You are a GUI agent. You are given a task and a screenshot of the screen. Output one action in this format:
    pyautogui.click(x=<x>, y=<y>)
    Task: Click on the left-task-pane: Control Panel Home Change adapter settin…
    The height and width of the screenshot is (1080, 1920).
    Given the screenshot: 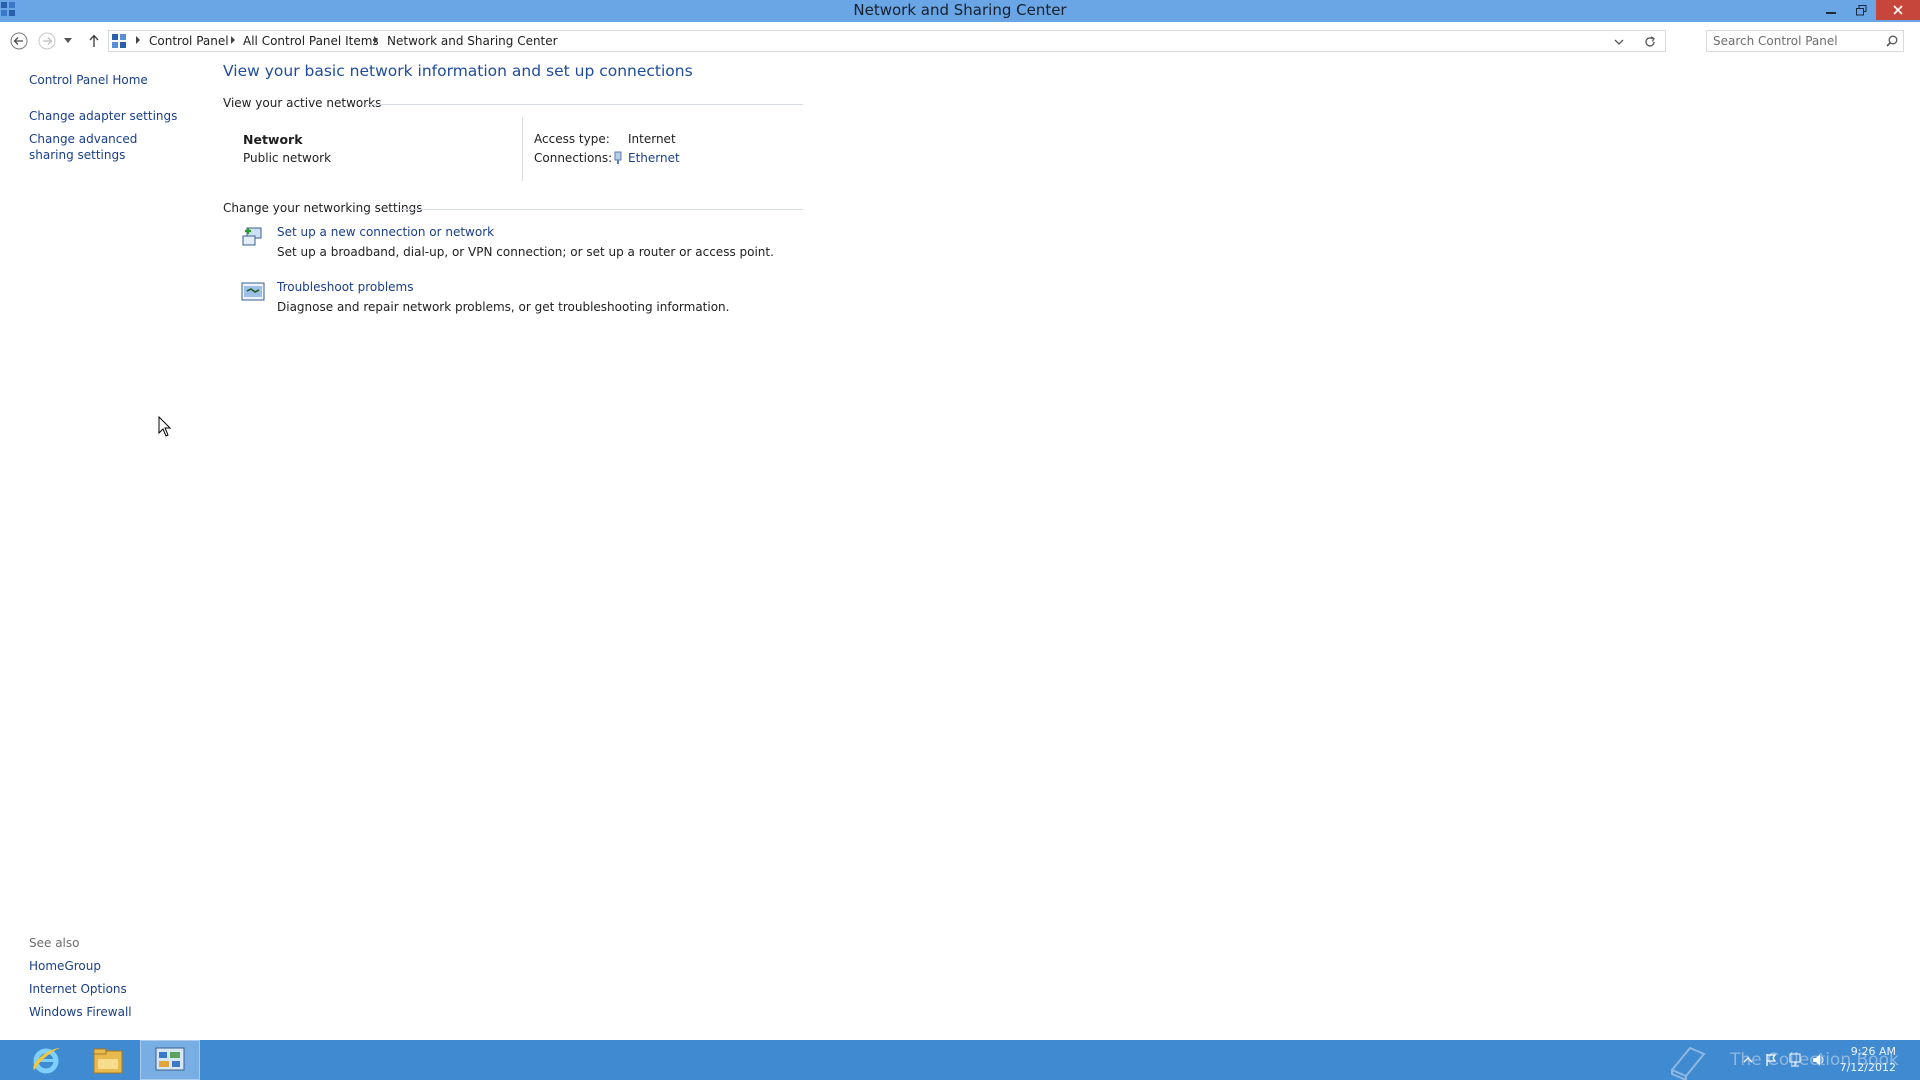 What is the action you would take?
    pyautogui.click(x=109, y=117)
    